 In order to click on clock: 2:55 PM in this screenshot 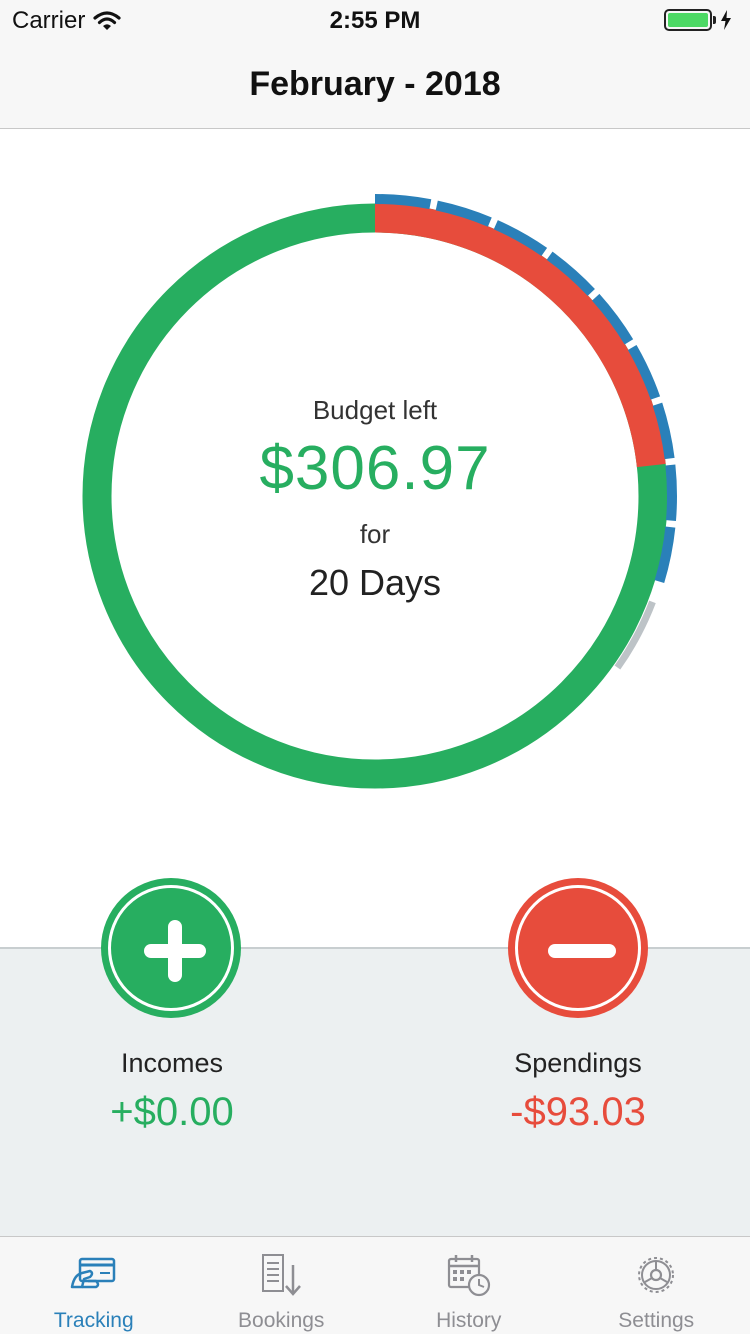, I will do `click(375, 20)`.